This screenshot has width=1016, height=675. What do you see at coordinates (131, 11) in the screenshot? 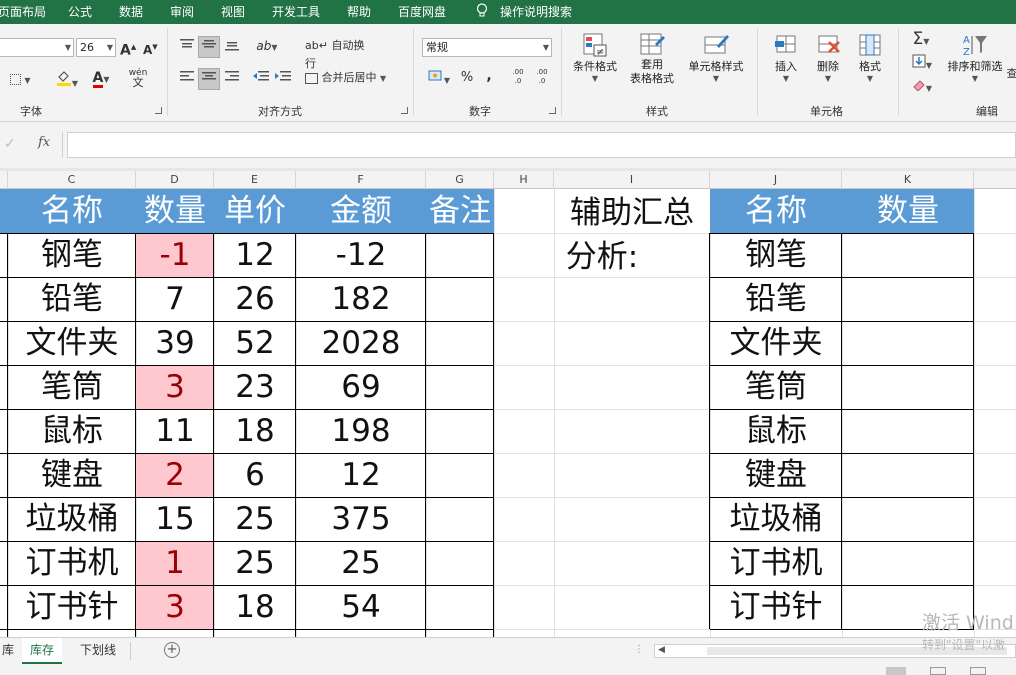
I see `menu-data: 数据` at bounding box center [131, 11].